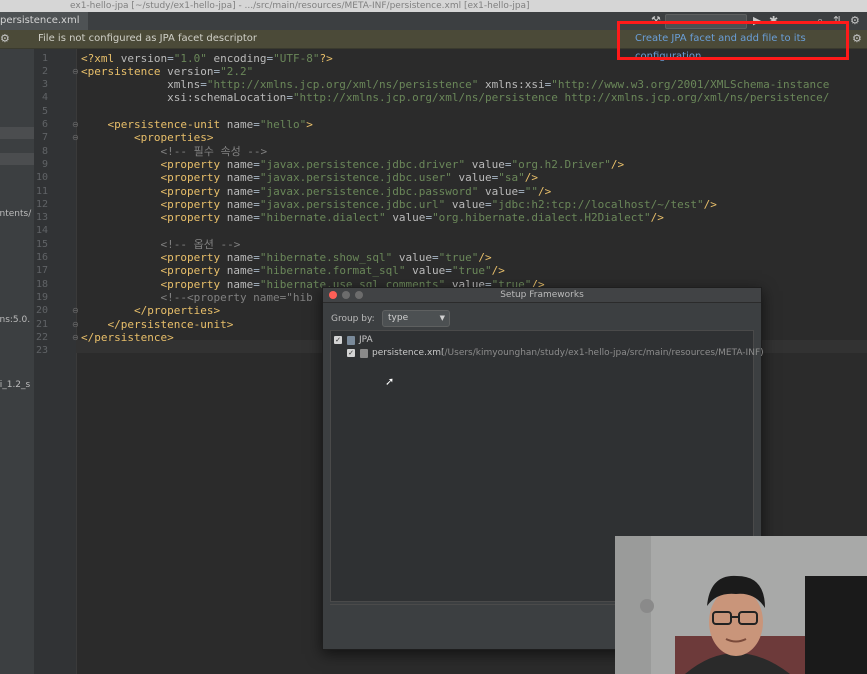 The width and height of the screenshot is (867, 674). Describe the element at coordinates (17, 361) in the screenshot. I see `project-tool-window: ontents/ ons:5.0. pi_1.2_s` at that location.